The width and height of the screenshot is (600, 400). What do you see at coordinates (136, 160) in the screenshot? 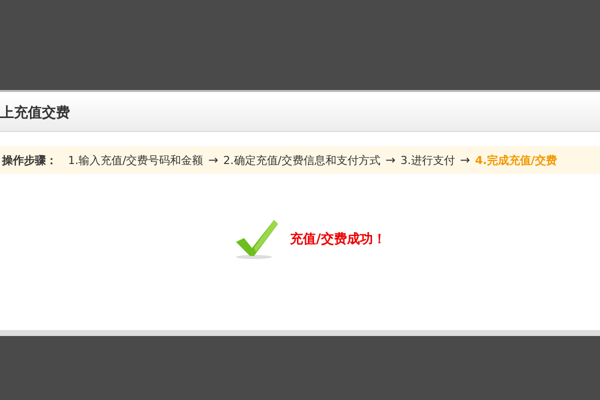
I see `step-label: 1.输入充值/交费号码和金额` at bounding box center [136, 160].